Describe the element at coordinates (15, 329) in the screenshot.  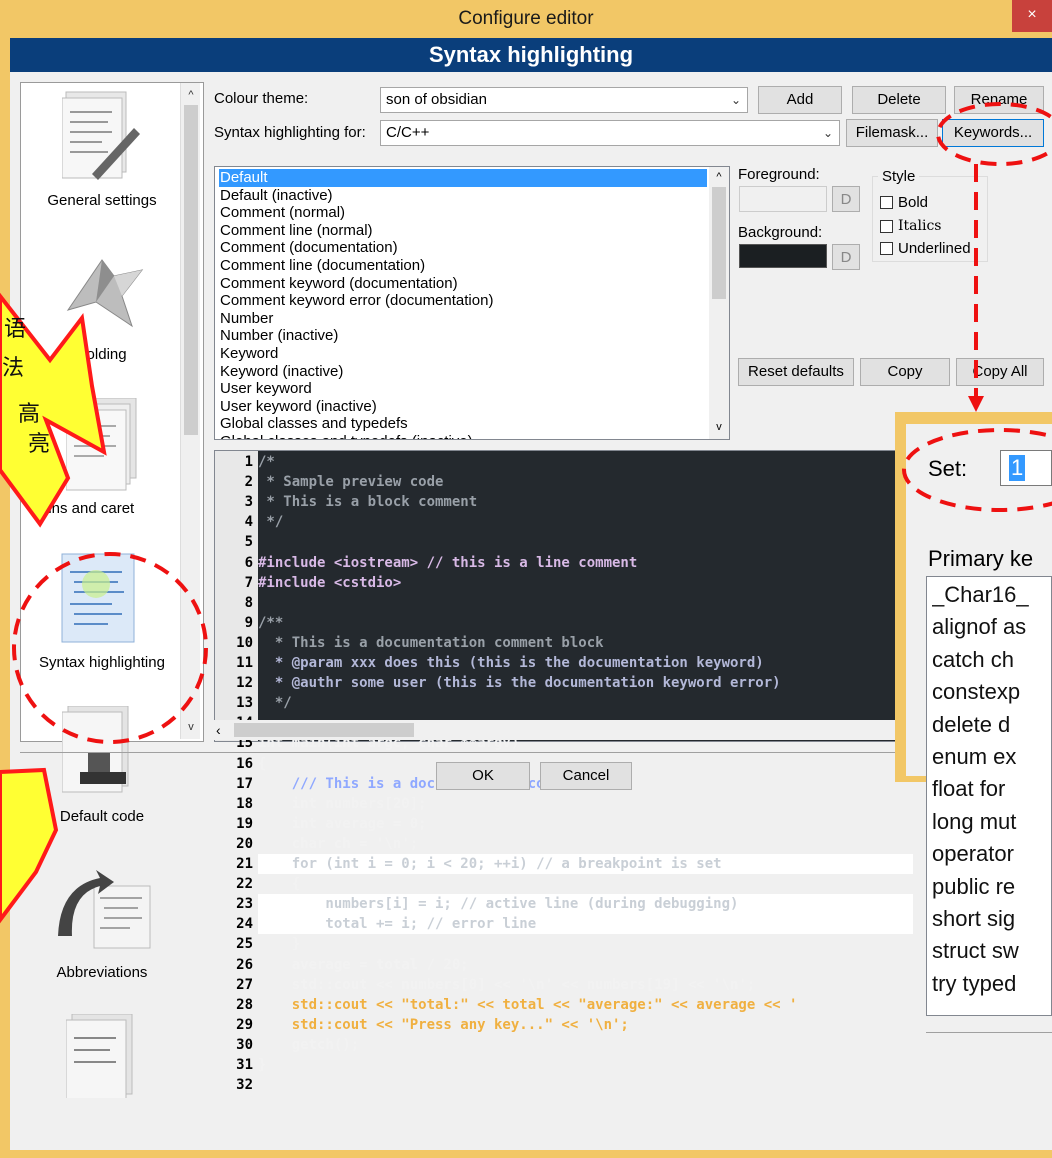
I see `annotation-char-1: 语` at that location.